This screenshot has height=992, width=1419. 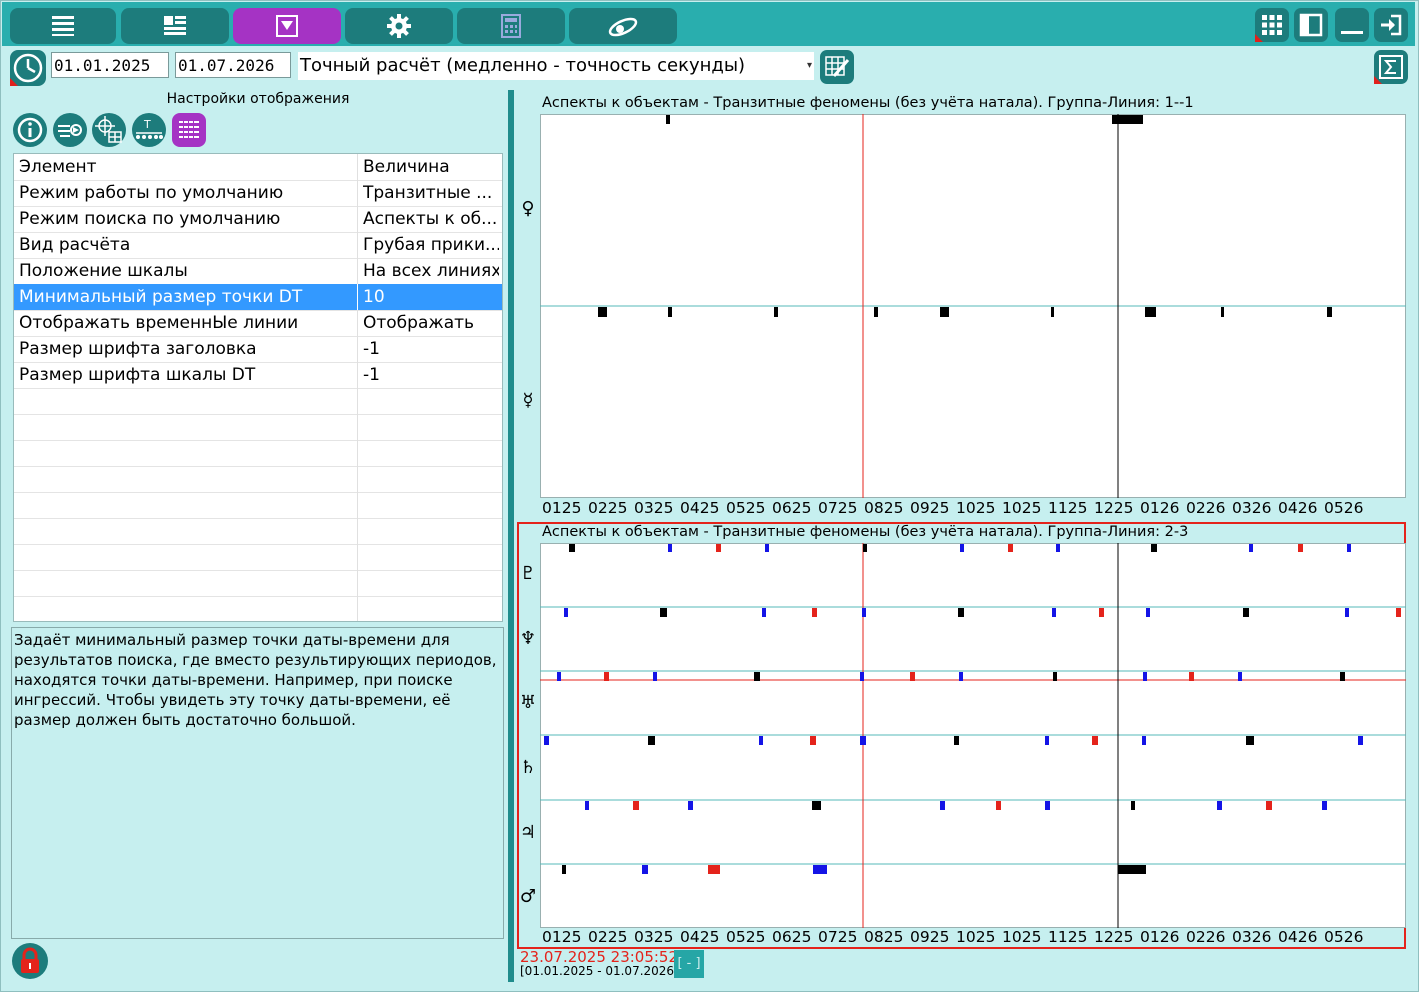 I want to click on start-date-input: 01.01.2025, so click(x=110, y=65).